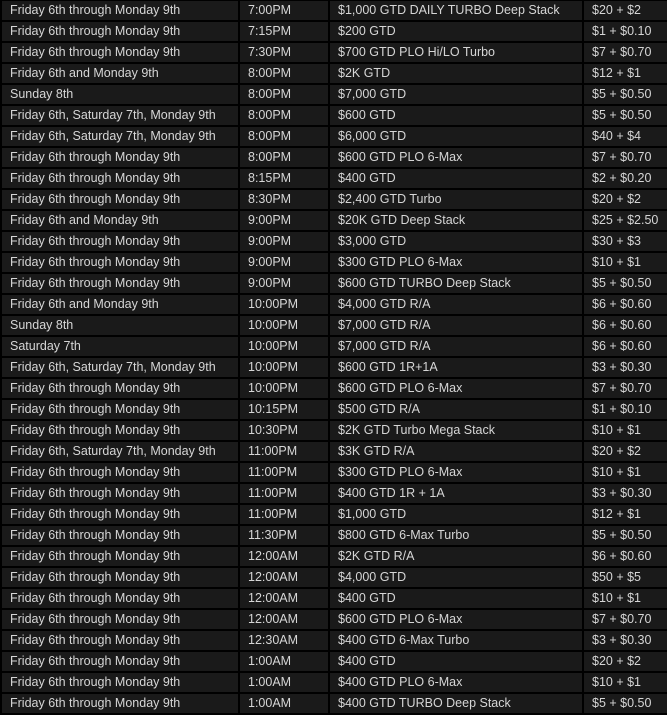  Describe the element at coordinates (456, 304) in the screenshot. I see `schedule-event-cell: $4,000 GTD R/A` at that location.